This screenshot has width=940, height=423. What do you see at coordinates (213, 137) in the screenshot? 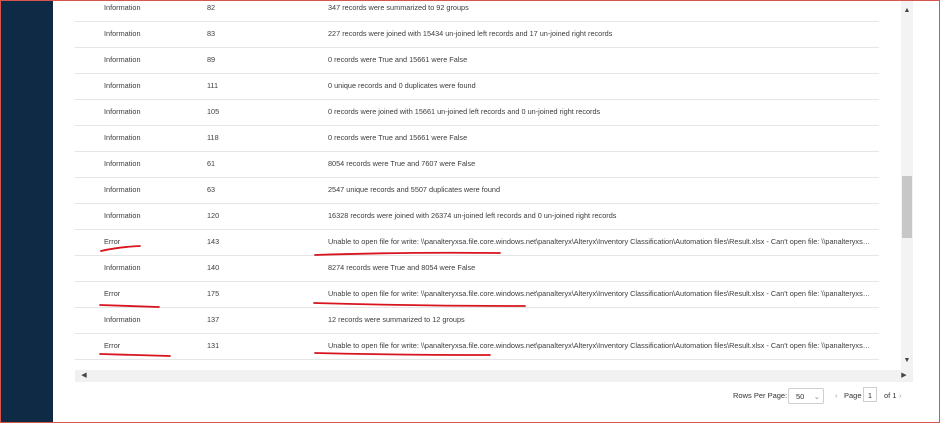
I see `tool-id-cell: 118` at bounding box center [213, 137].